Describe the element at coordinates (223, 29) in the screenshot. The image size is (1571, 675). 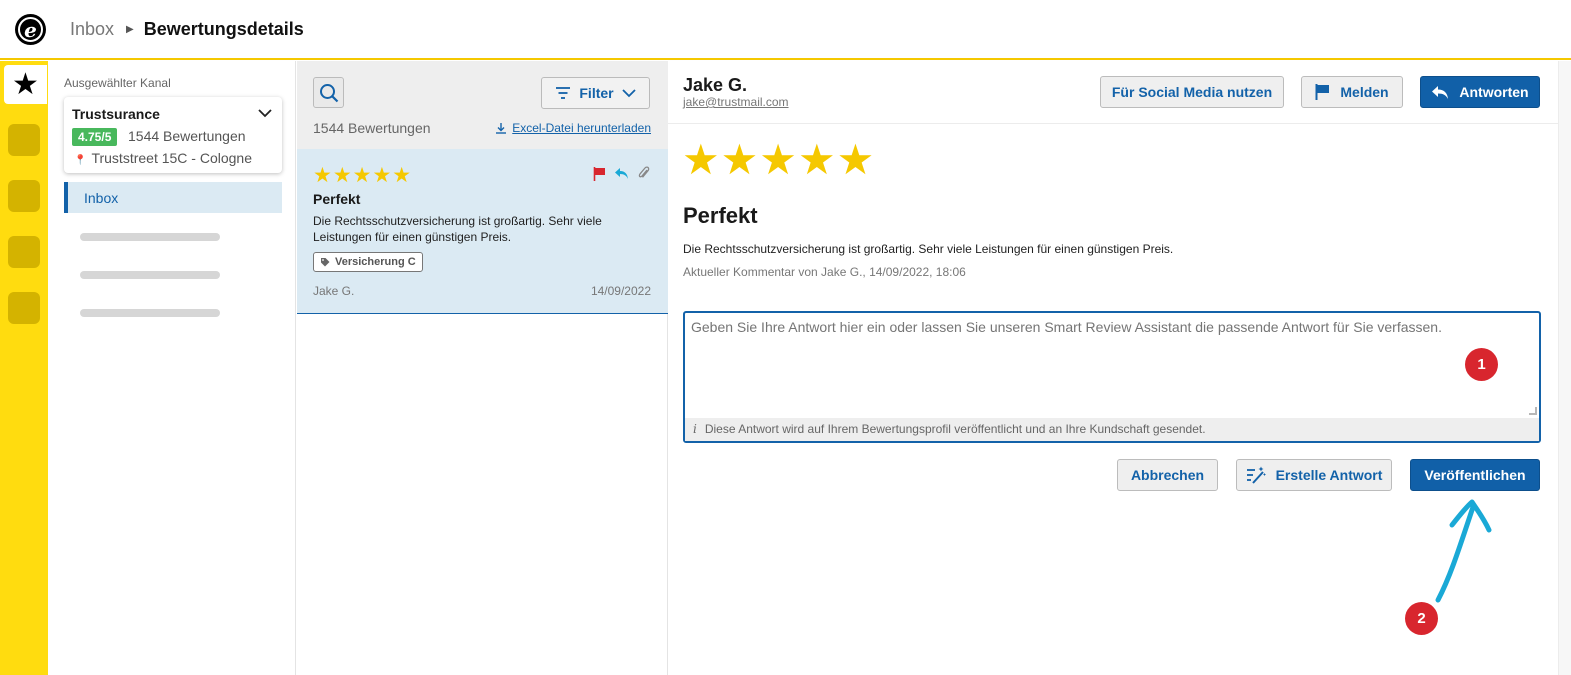
I see `page-title: Bewertungsdetails` at that location.